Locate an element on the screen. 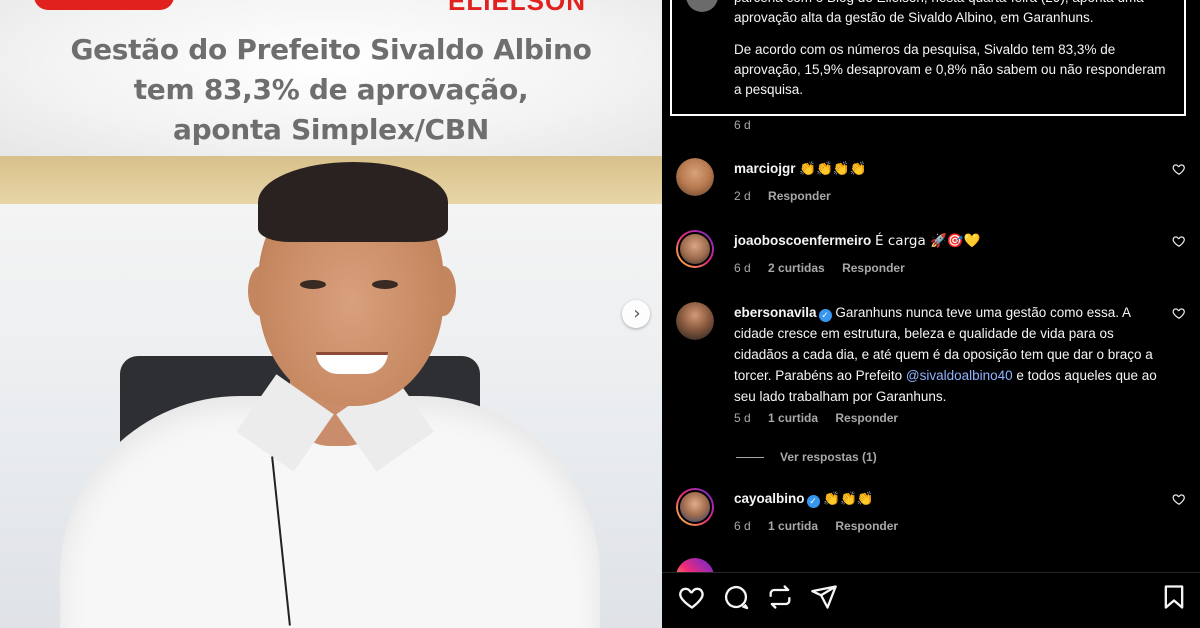 The image size is (1200, 628). repost-icon is located at coordinates (780, 597).